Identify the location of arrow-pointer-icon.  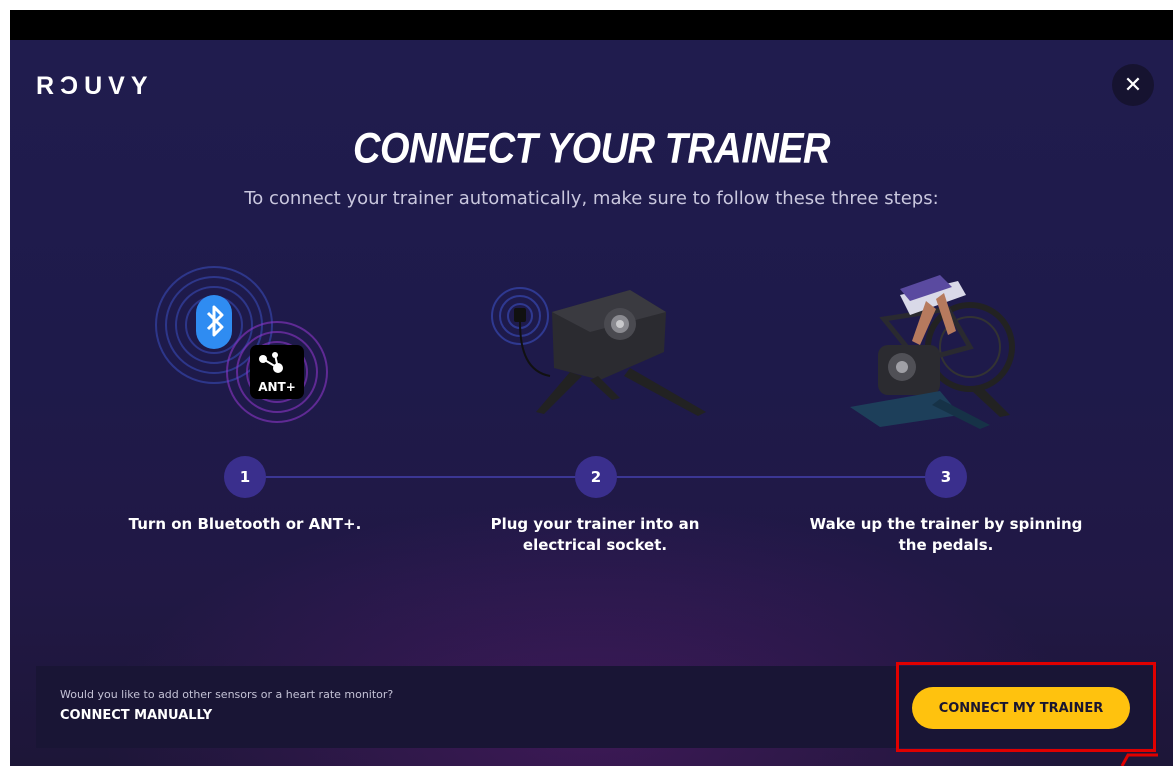
(1139, 759).